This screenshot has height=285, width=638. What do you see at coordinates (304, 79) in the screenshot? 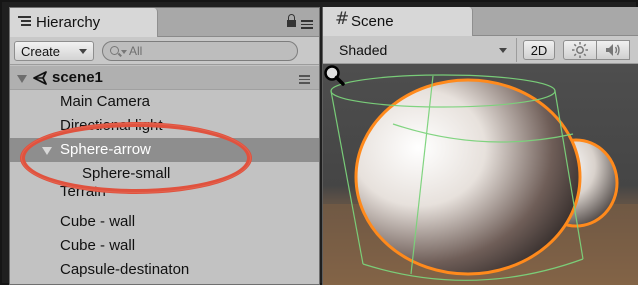
I see `scene-menu-icon` at bounding box center [304, 79].